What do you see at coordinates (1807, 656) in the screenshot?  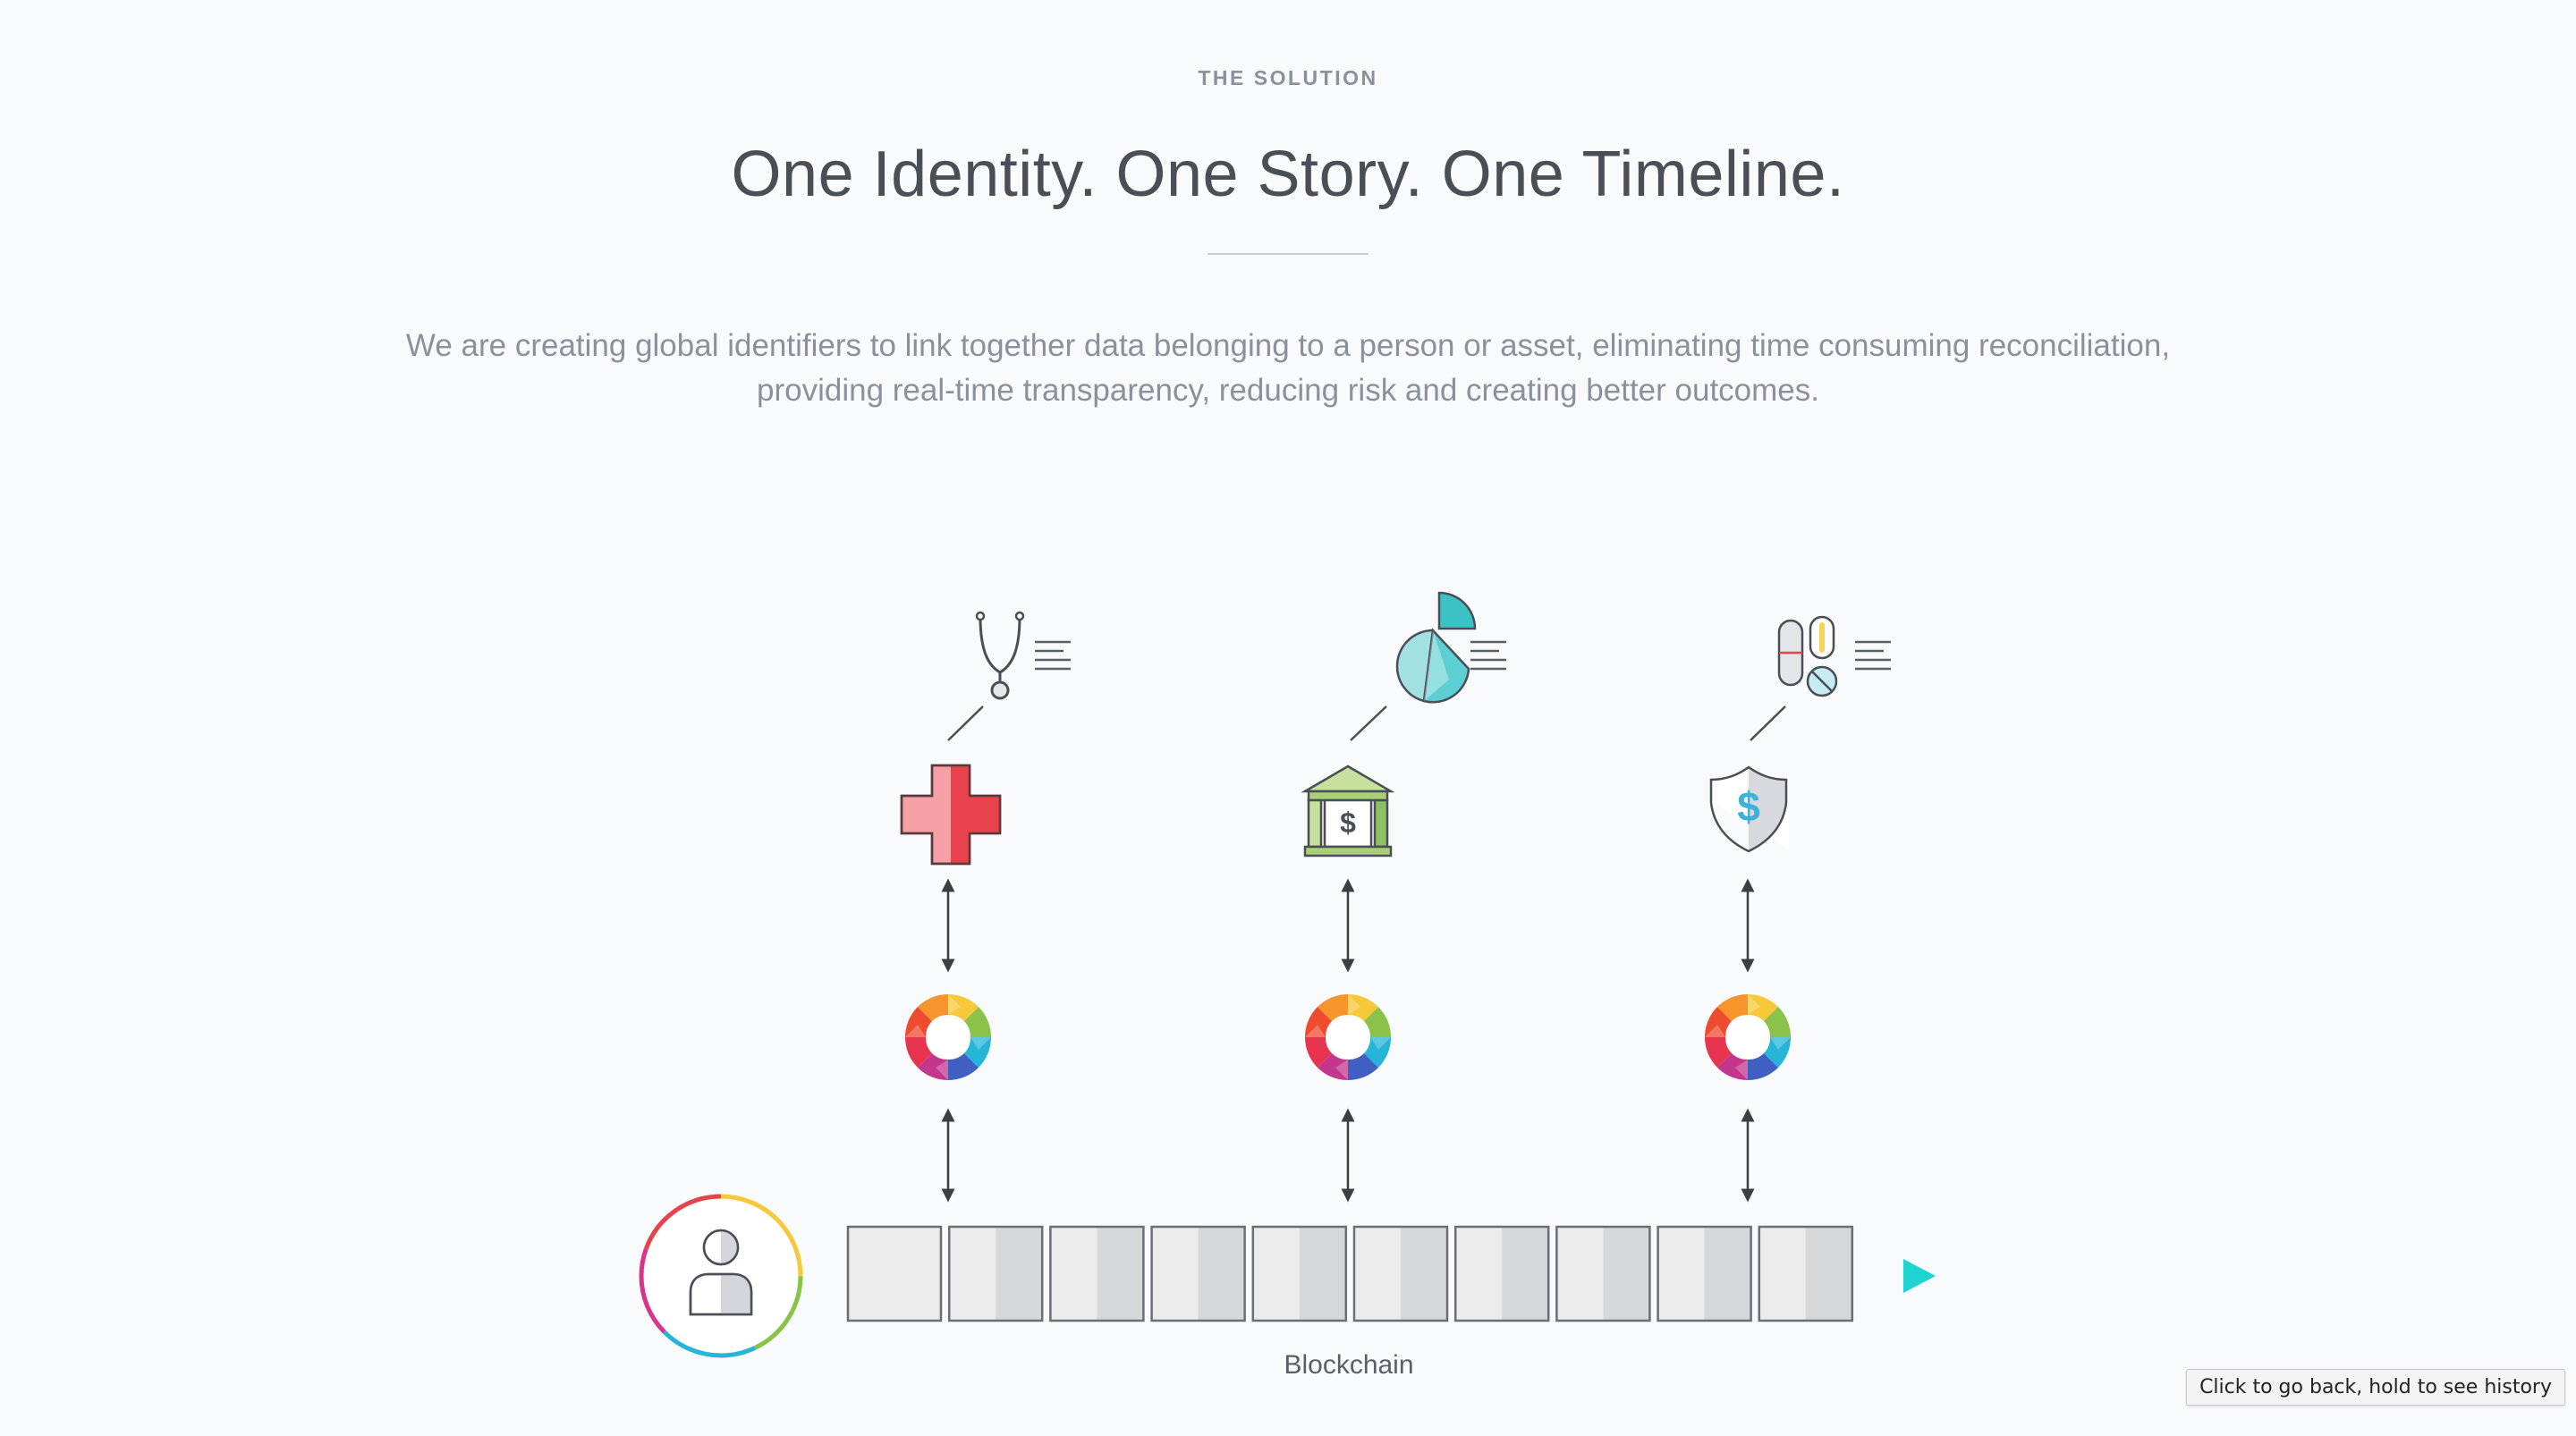 I see `pills-icon` at bounding box center [1807, 656].